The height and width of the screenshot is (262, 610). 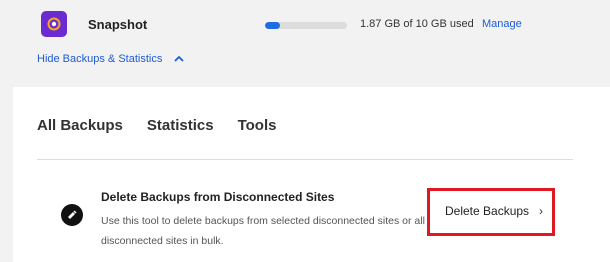 What do you see at coordinates (54, 24) in the screenshot?
I see `snapshot-app-icon` at bounding box center [54, 24].